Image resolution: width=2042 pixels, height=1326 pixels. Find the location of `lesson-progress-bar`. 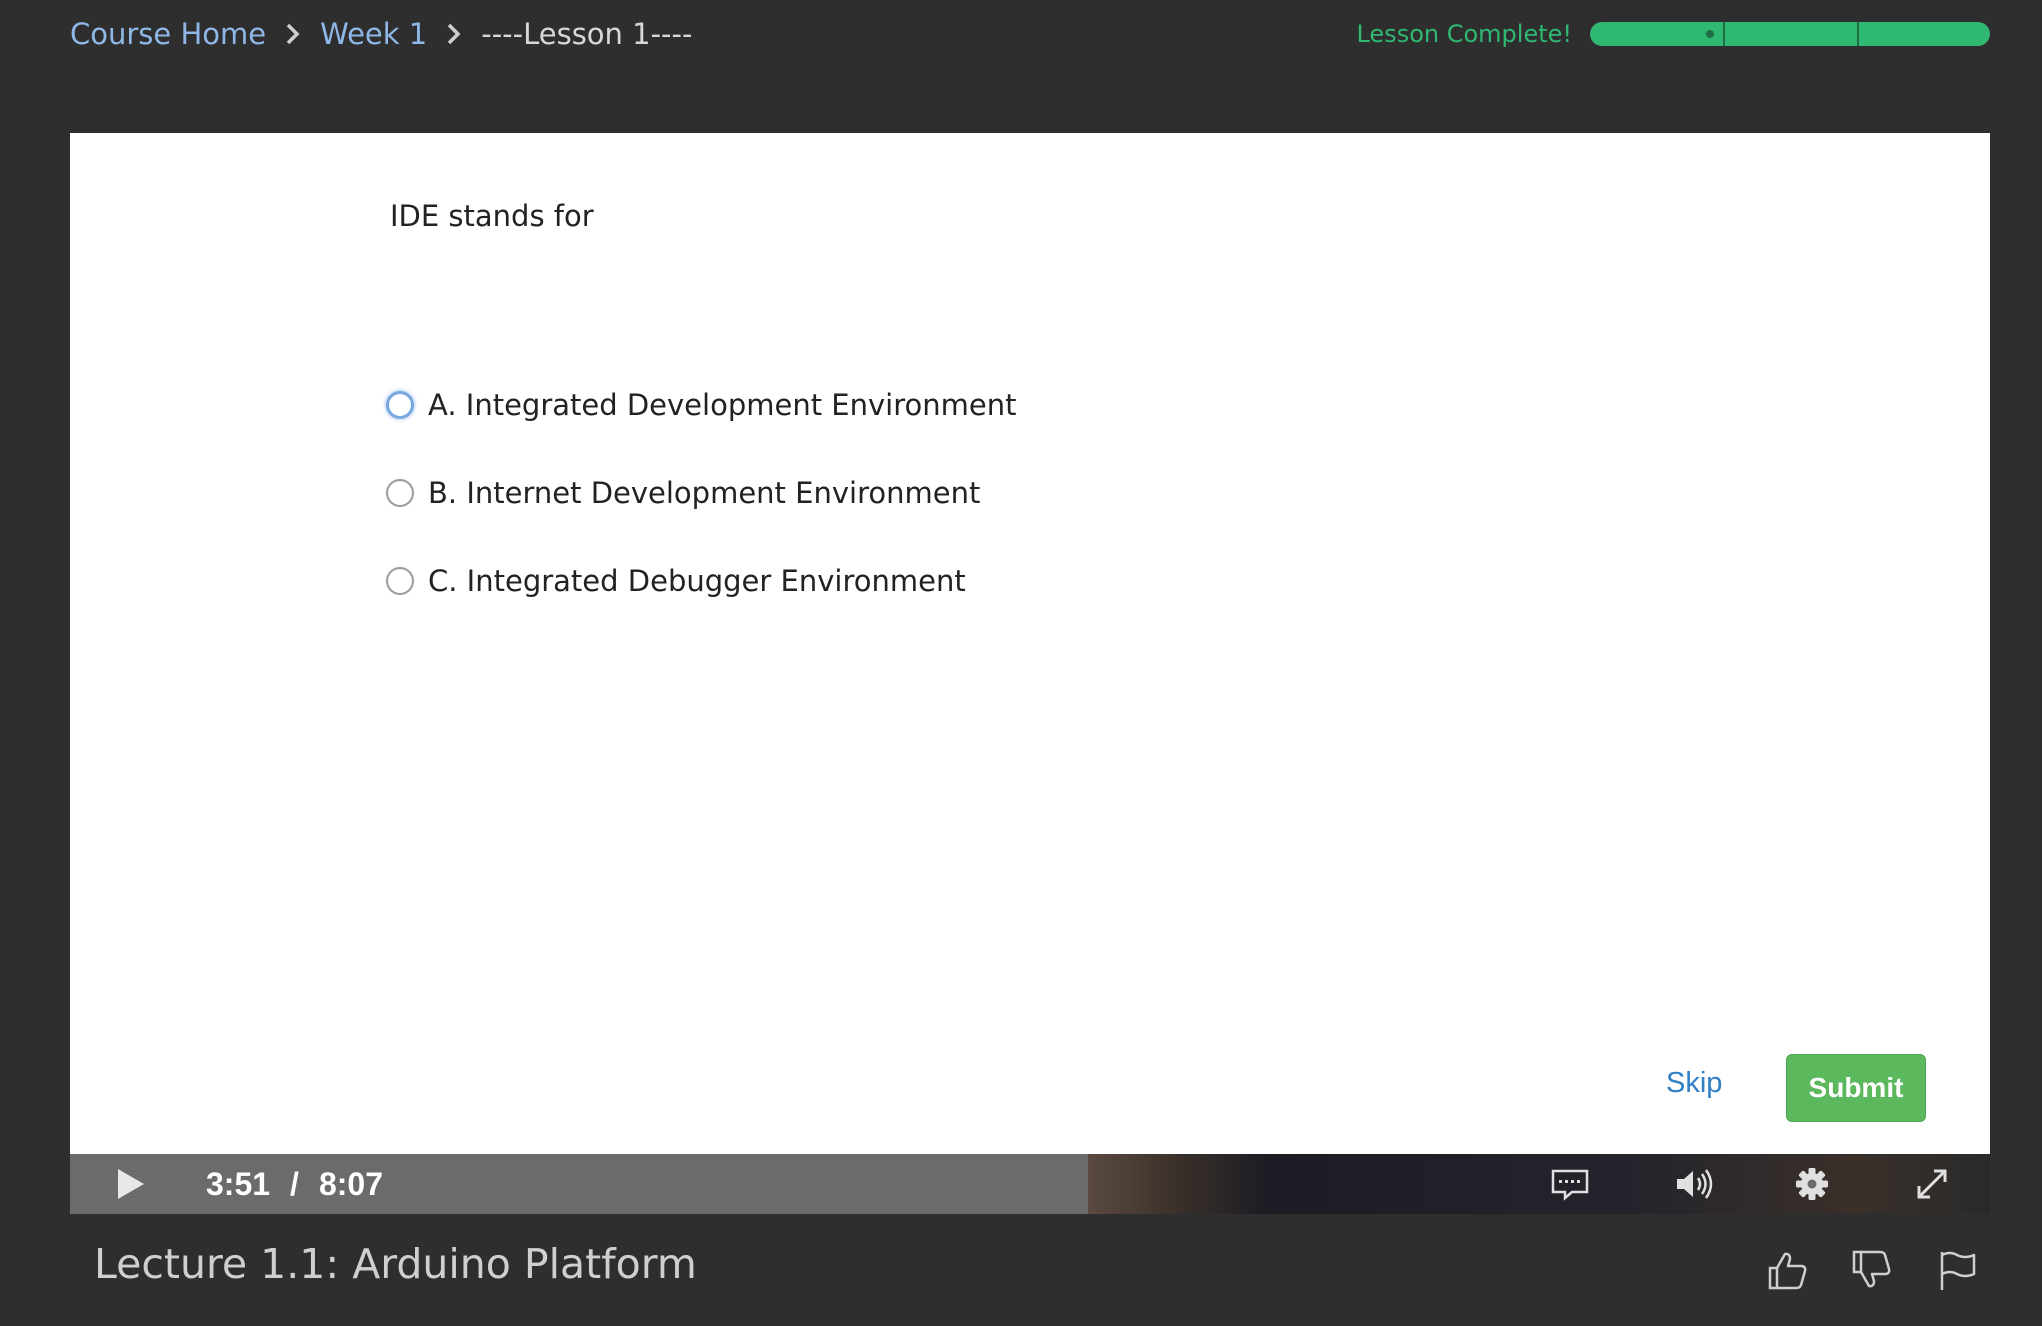

lesson-progress-bar is located at coordinates (1790, 34).